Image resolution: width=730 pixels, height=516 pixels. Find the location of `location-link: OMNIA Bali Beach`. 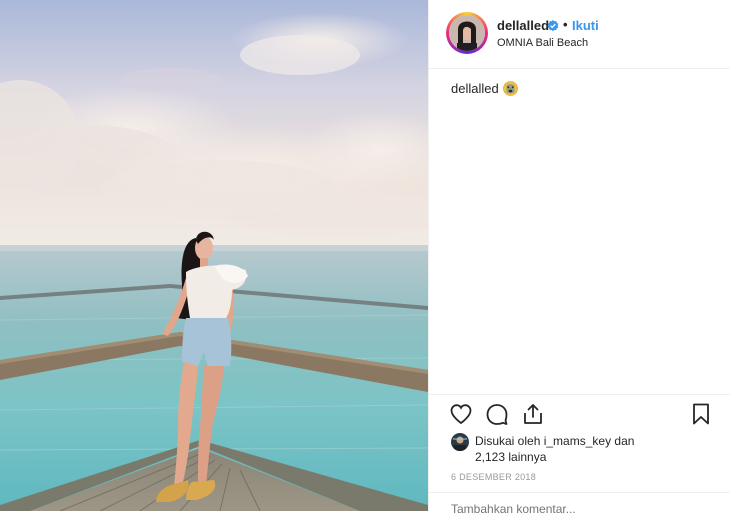

location-link: OMNIA Bali Beach is located at coordinates (542, 43).